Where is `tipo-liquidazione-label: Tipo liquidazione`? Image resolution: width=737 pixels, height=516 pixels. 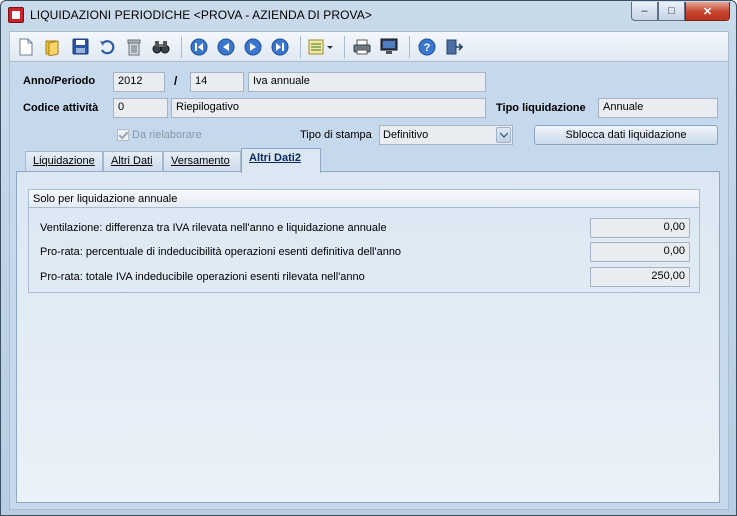 tipo-liquidazione-label: Tipo liquidazione is located at coordinates (541, 108).